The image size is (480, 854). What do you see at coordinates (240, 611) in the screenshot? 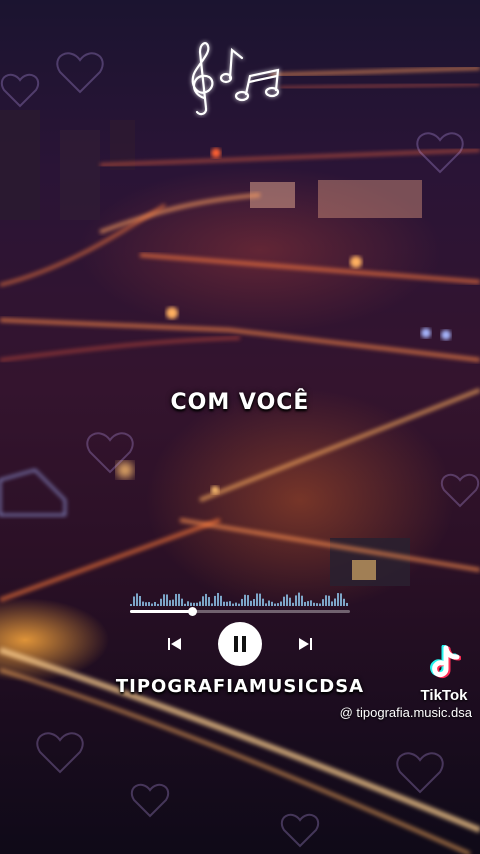
I see `progress-bar` at bounding box center [240, 611].